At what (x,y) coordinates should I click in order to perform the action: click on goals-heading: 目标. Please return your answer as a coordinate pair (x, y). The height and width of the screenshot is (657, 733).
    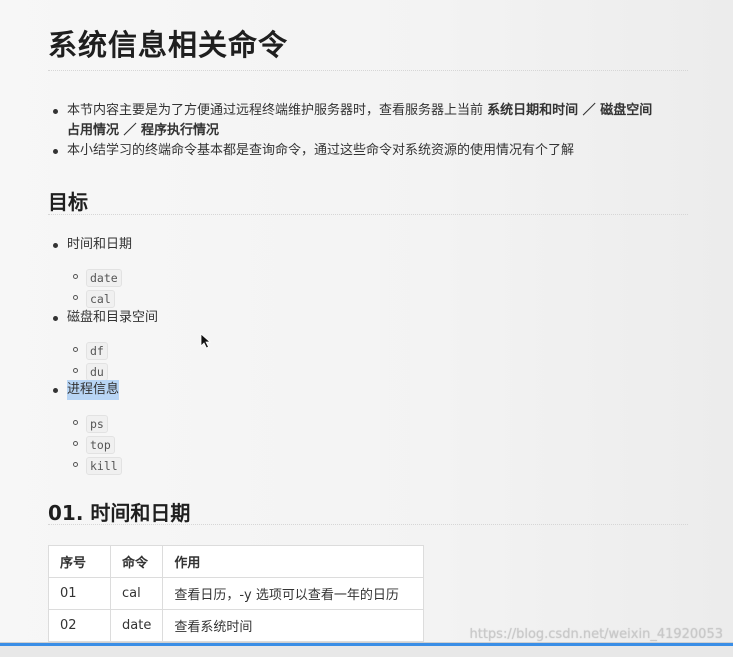
    Looking at the image, I should click on (68, 202).